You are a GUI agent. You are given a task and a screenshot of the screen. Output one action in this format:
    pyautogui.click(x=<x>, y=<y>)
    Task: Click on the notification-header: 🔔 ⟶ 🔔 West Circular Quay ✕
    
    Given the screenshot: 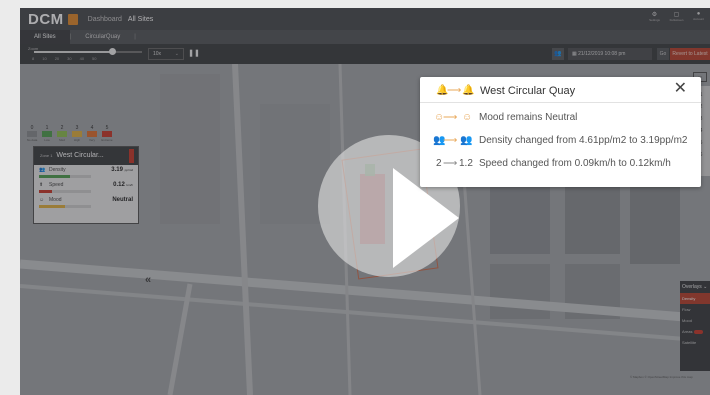 What is the action you would take?
    pyautogui.click(x=560, y=90)
    